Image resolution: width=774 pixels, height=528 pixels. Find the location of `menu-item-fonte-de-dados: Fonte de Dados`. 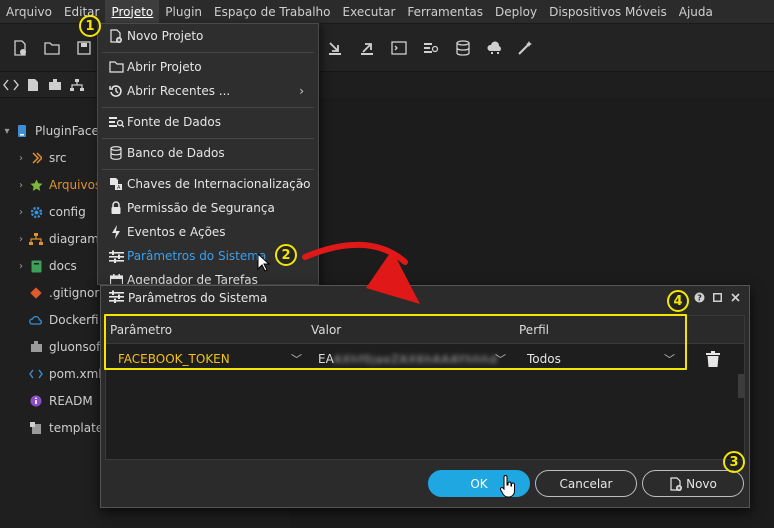

menu-item-fonte-de-dados: Fonte de Dados is located at coordinates (208, 122).